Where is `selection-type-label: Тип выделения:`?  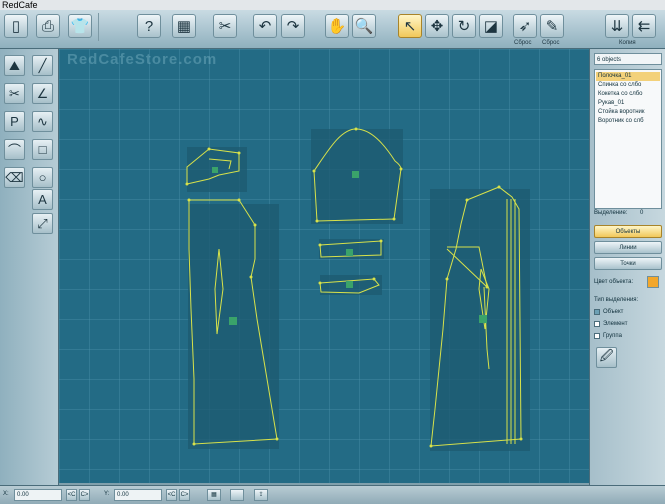
selection-type-label: Тип выделения: is located at coordinates (616, 300).